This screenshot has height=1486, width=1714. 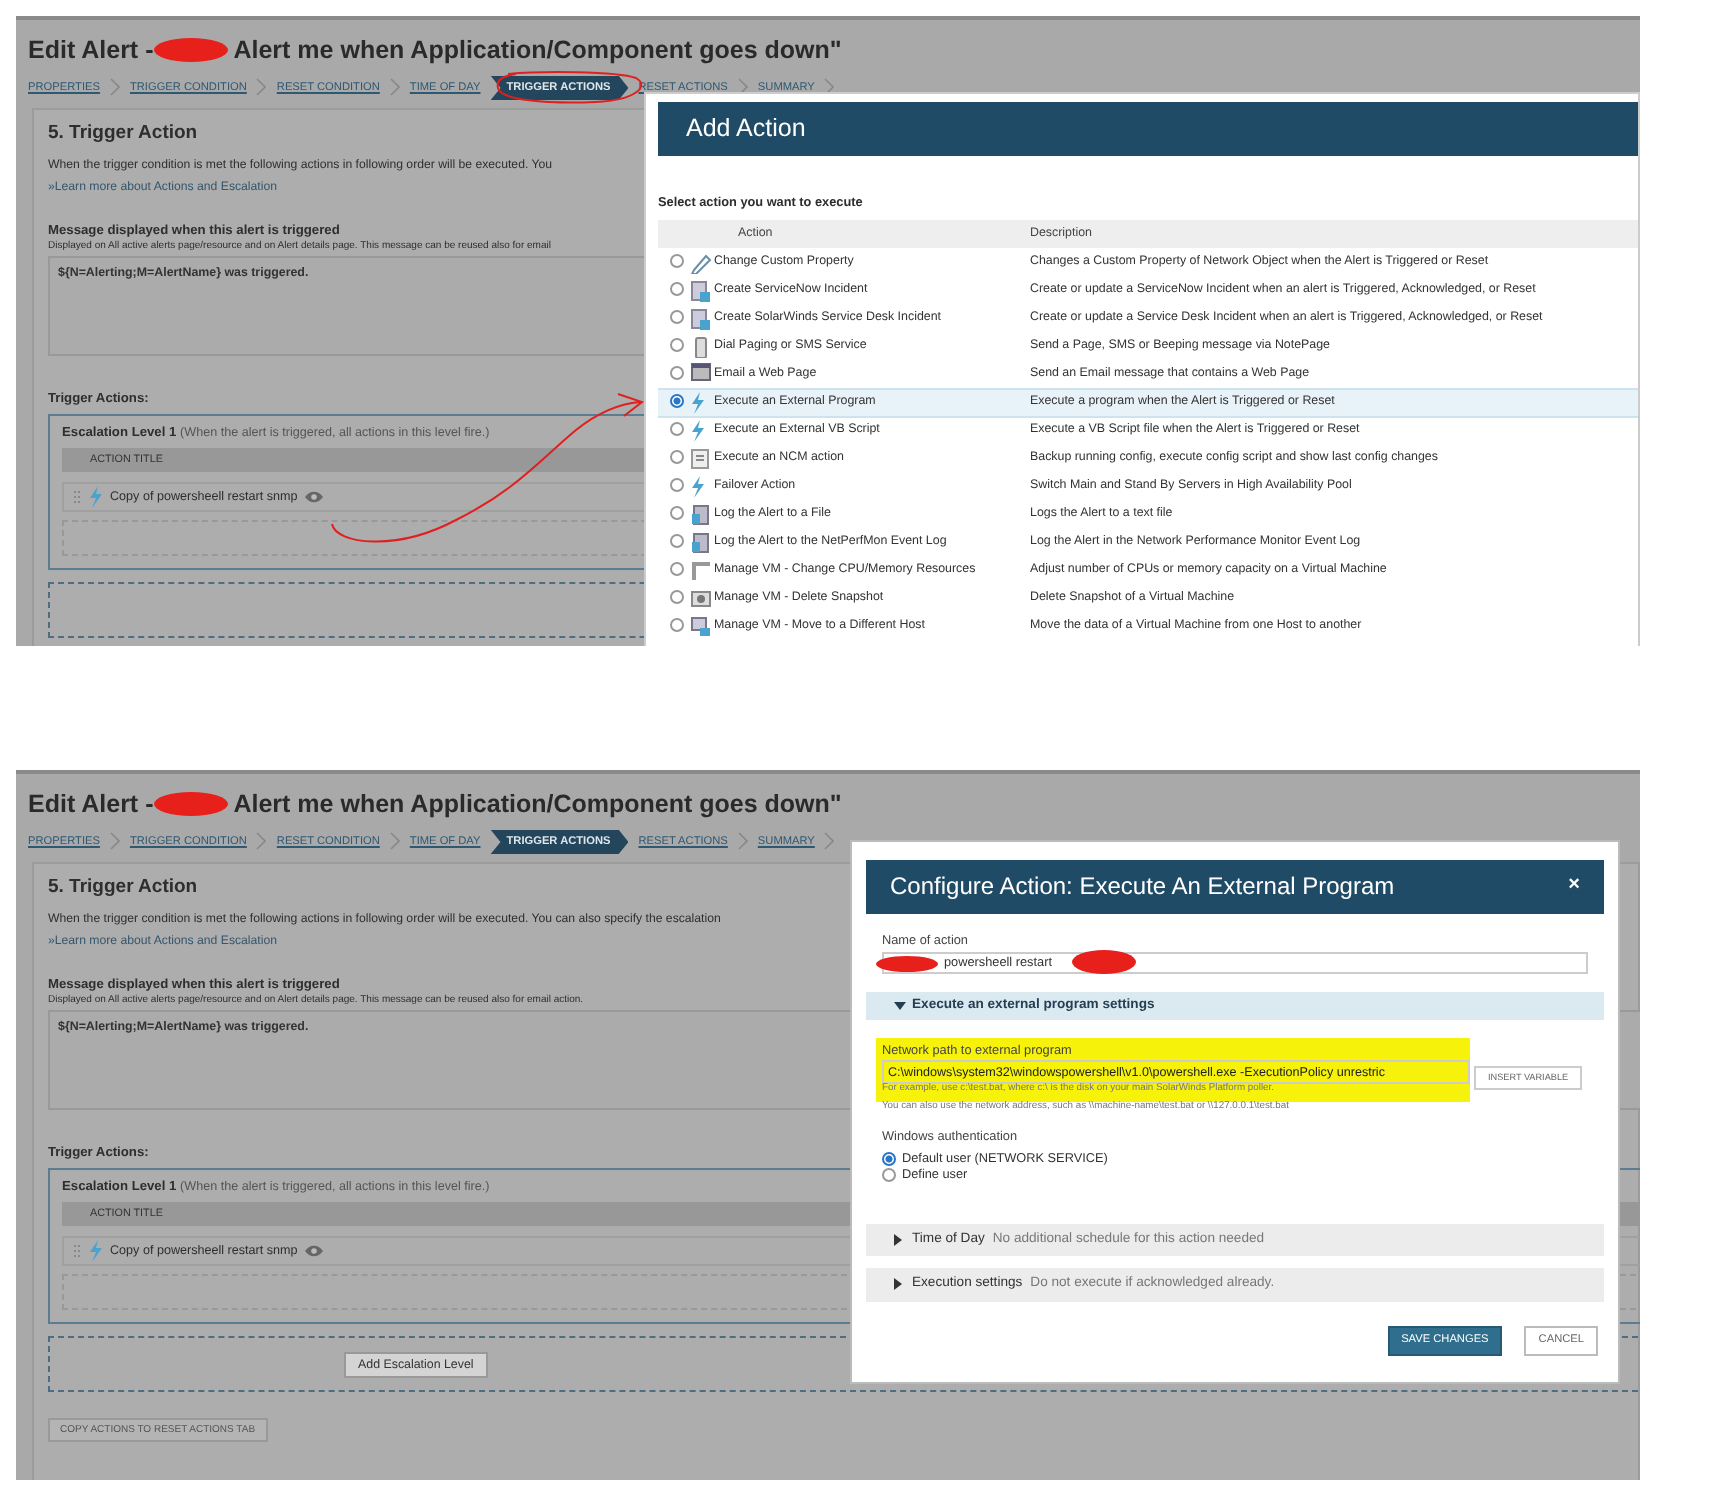 What do you see at coordinates (1142, 887) in the screenshot?
I see `dialog-title: Configure Action: Execute An External Program` at bounding box center [1142, 887].